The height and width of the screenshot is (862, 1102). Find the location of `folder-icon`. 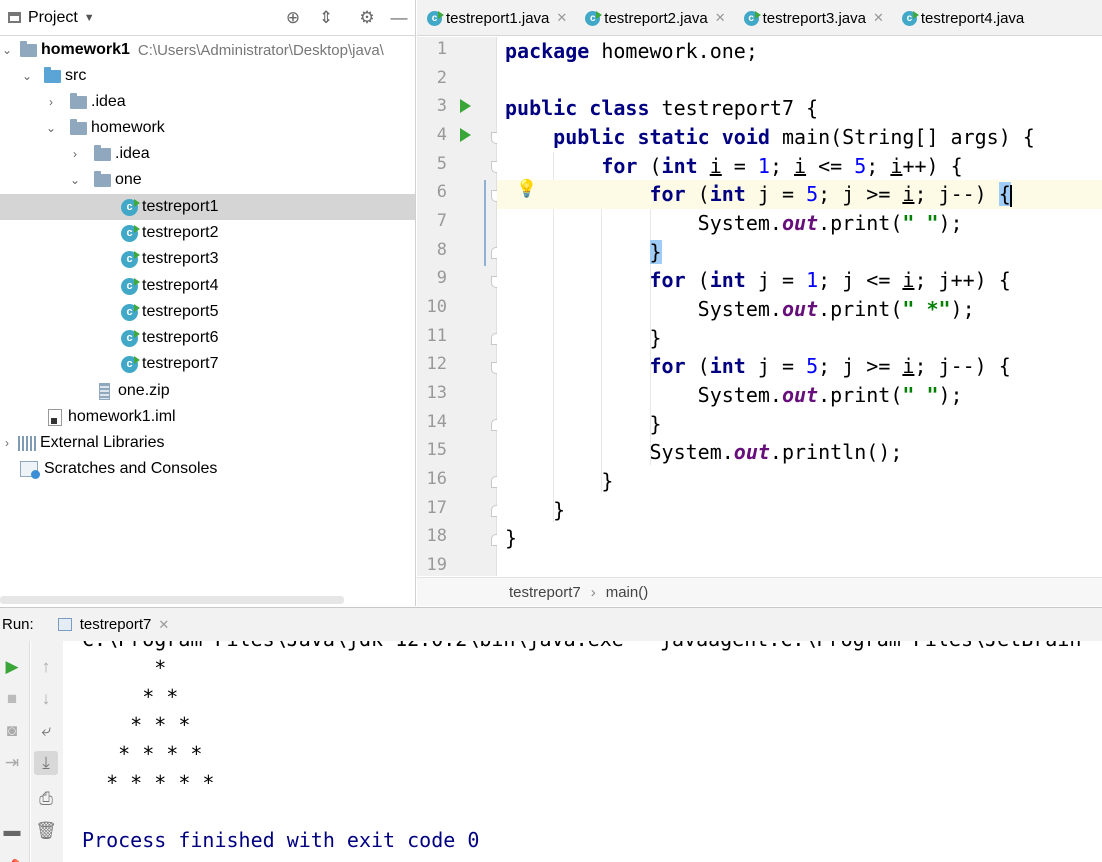

folder-icon is located at coordinates (102, 152).